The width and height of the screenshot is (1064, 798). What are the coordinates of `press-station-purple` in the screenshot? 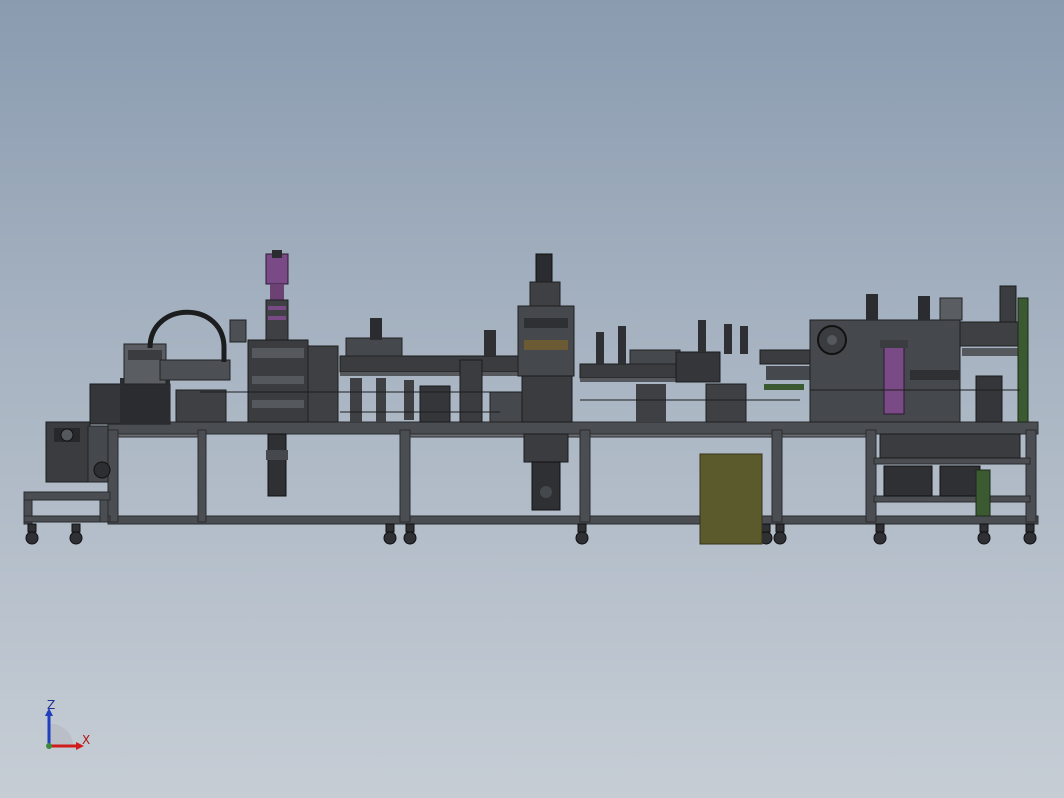 It's located at (284, 373).